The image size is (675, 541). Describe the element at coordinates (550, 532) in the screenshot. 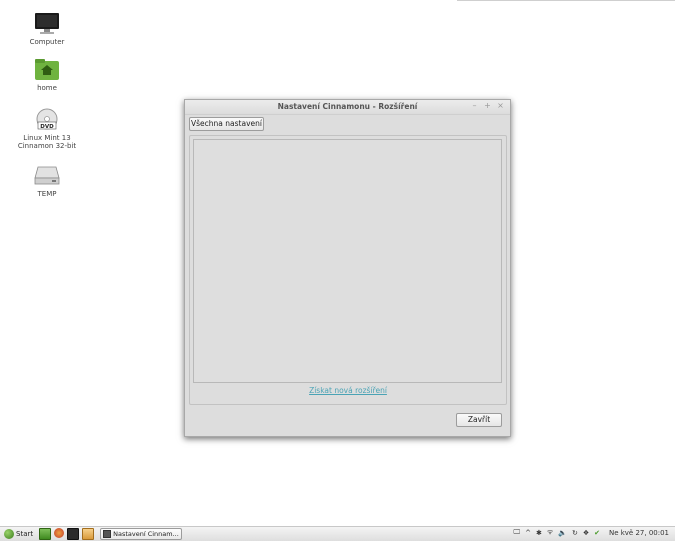

I see `wifi-icon: ᯤ` at that location.